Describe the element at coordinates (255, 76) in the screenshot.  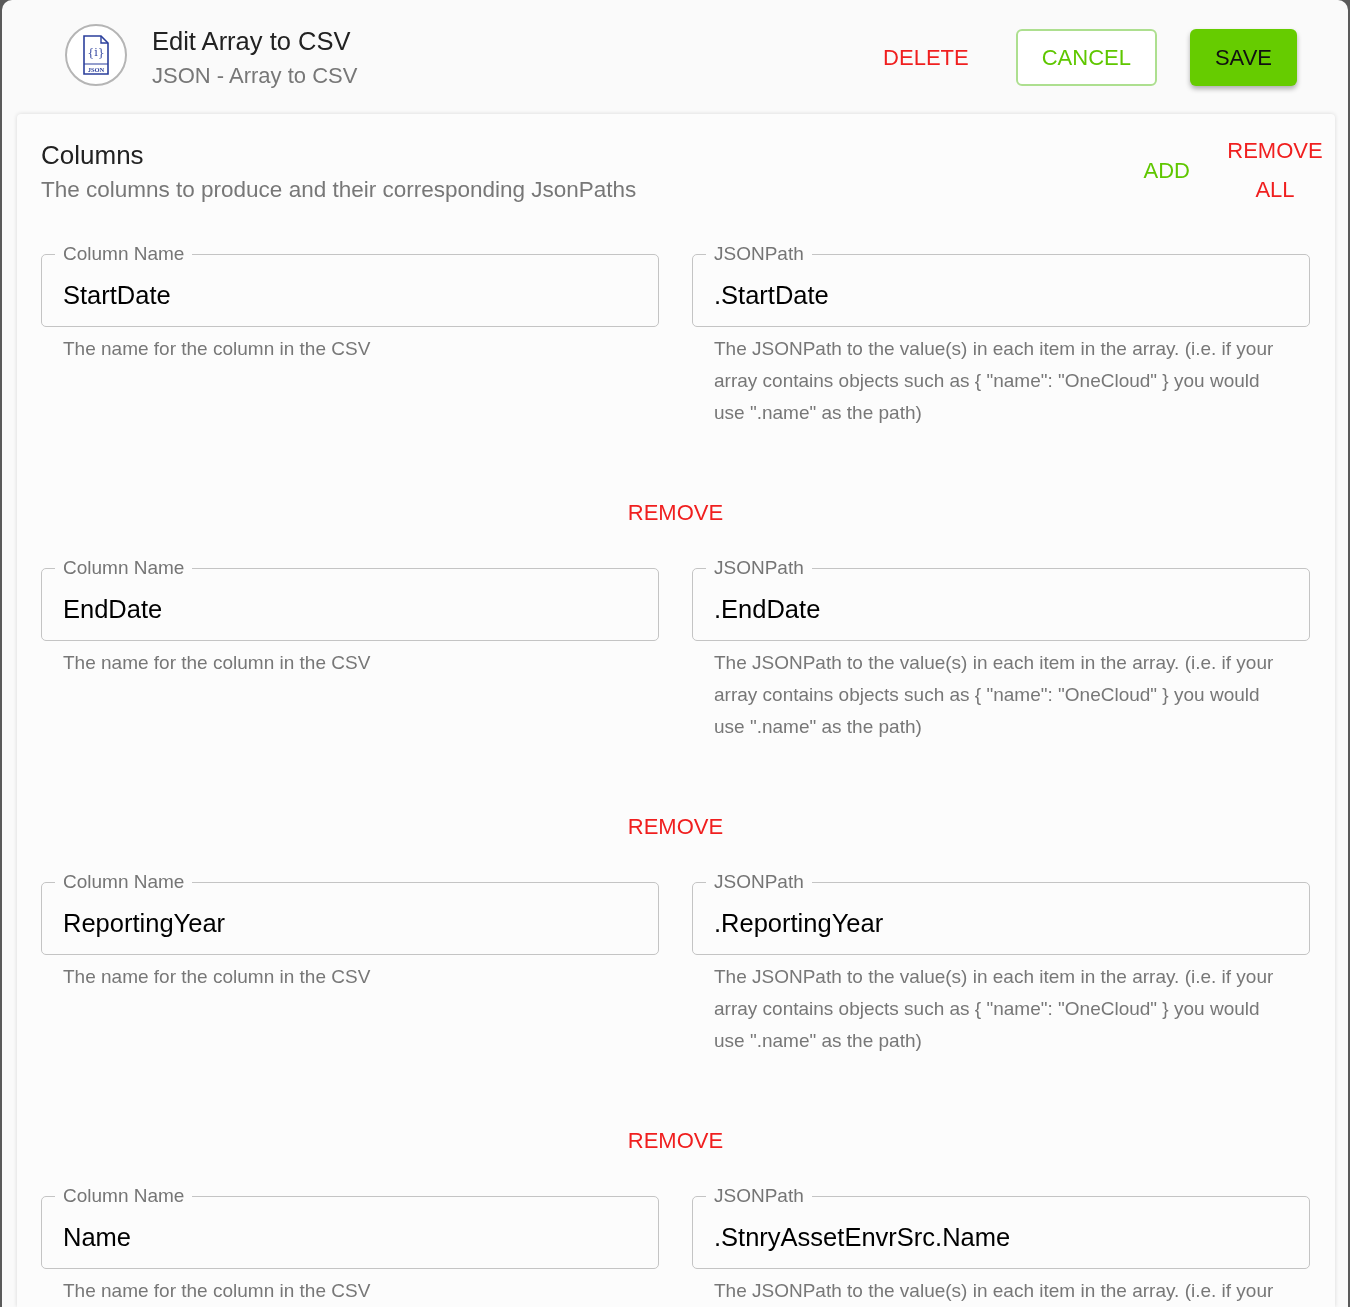
I see `dialog-subtitle: JSON - Array to CSV` at that location.